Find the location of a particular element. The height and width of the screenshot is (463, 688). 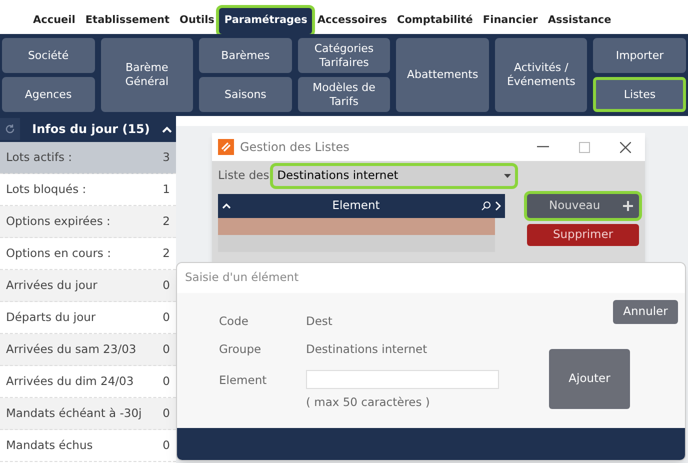

field-label: Groupe is located at coordinates (240, 349).